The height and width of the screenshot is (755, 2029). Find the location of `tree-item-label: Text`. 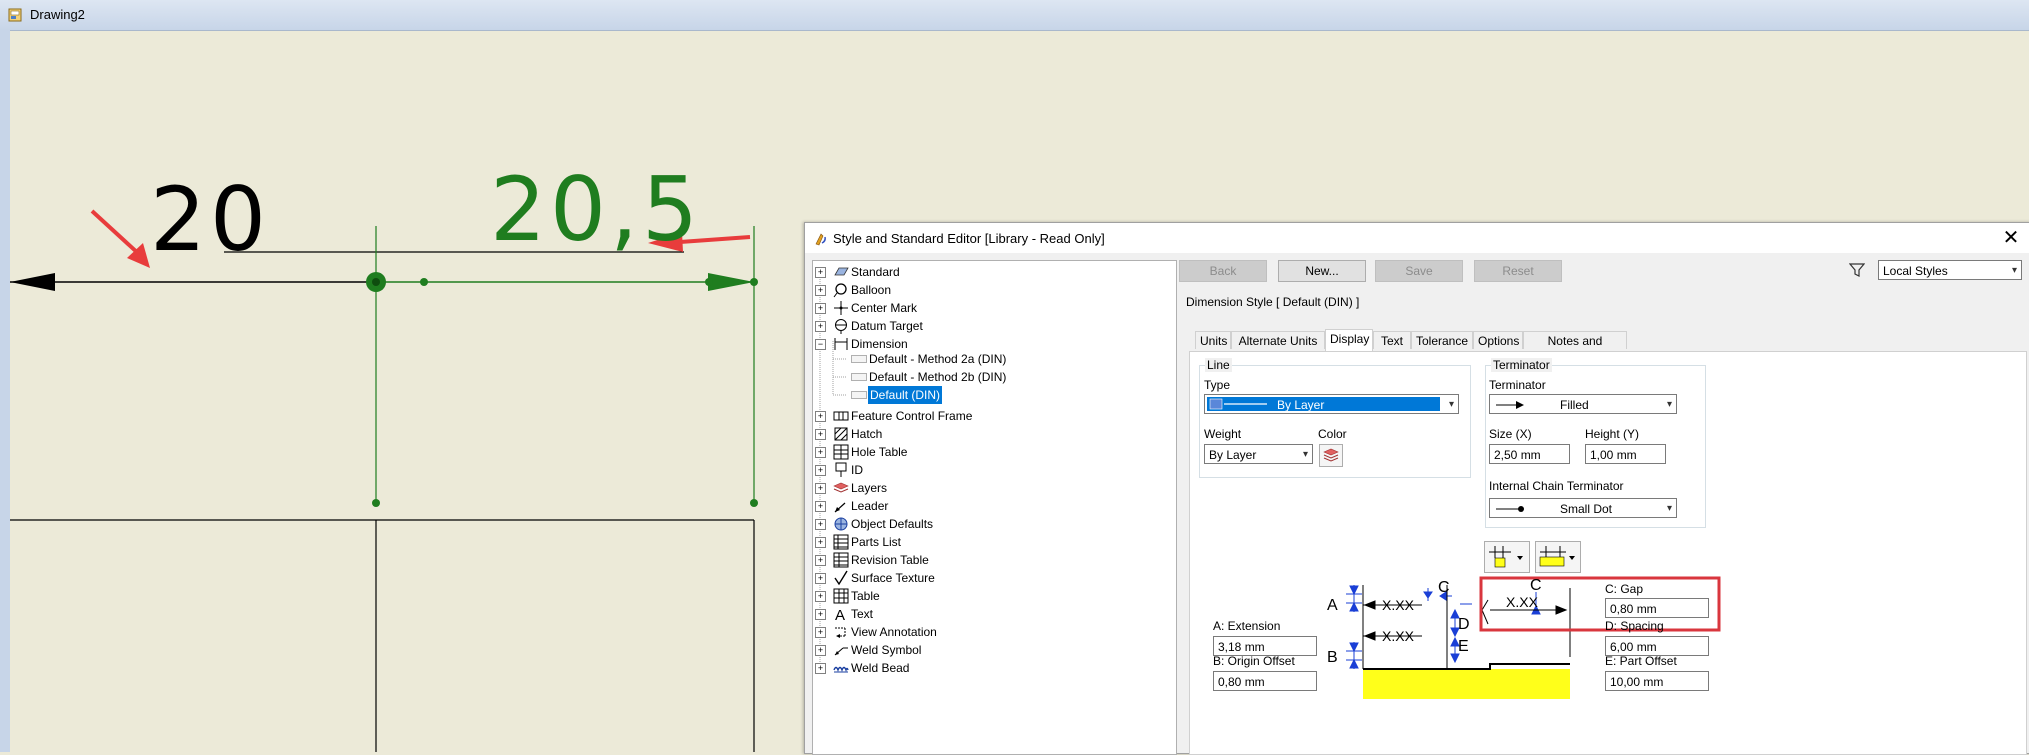

tree-item-label: Text is located at coordinates (862, 614).